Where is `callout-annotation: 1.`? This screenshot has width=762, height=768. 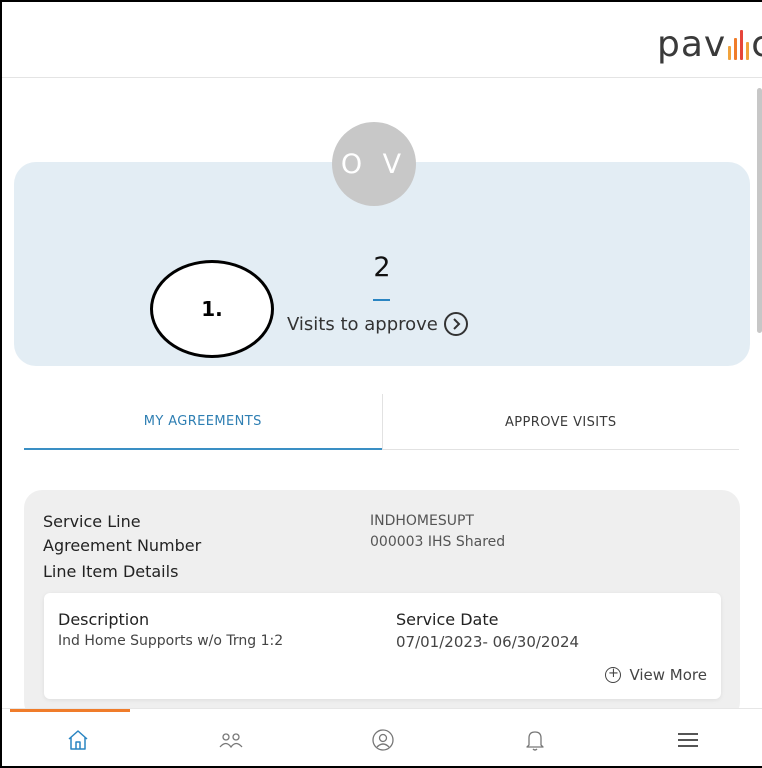
callout-annotation: 1. is located at coordinates (212, 309).